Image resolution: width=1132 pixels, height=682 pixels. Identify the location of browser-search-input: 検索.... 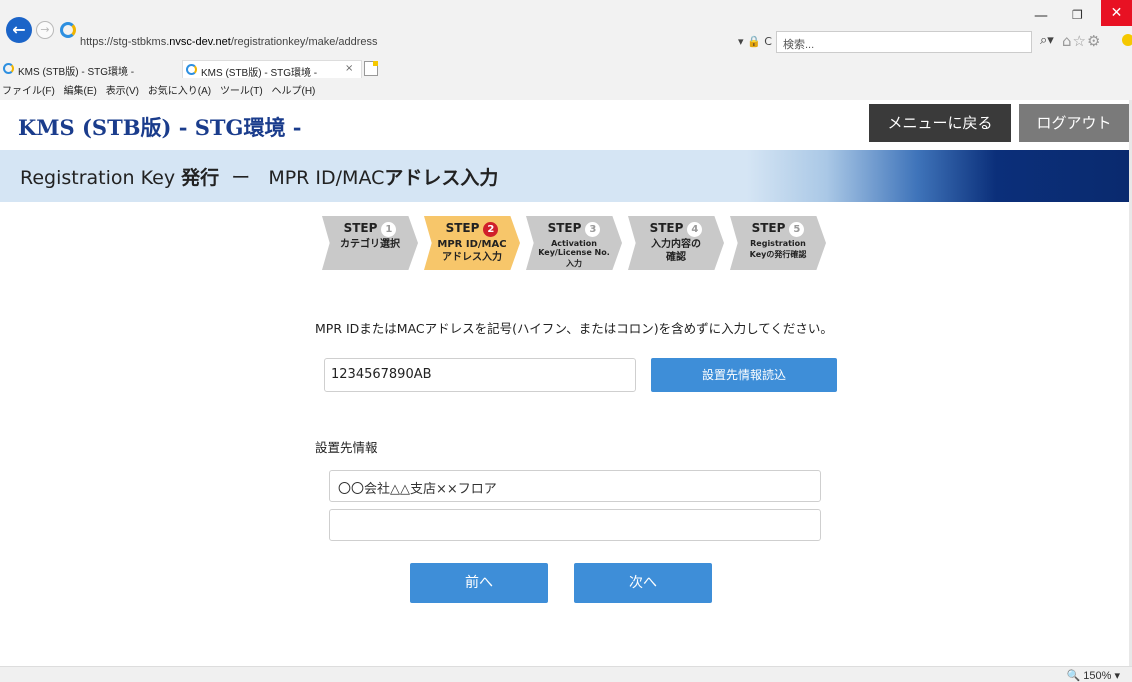
(904, 42).